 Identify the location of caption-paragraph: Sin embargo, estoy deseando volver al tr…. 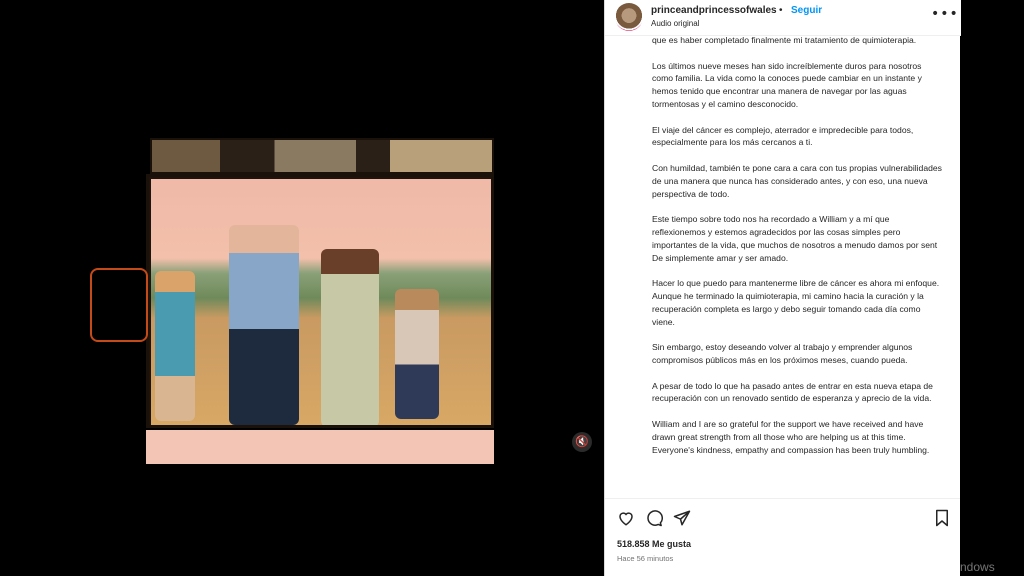
(782, 353).